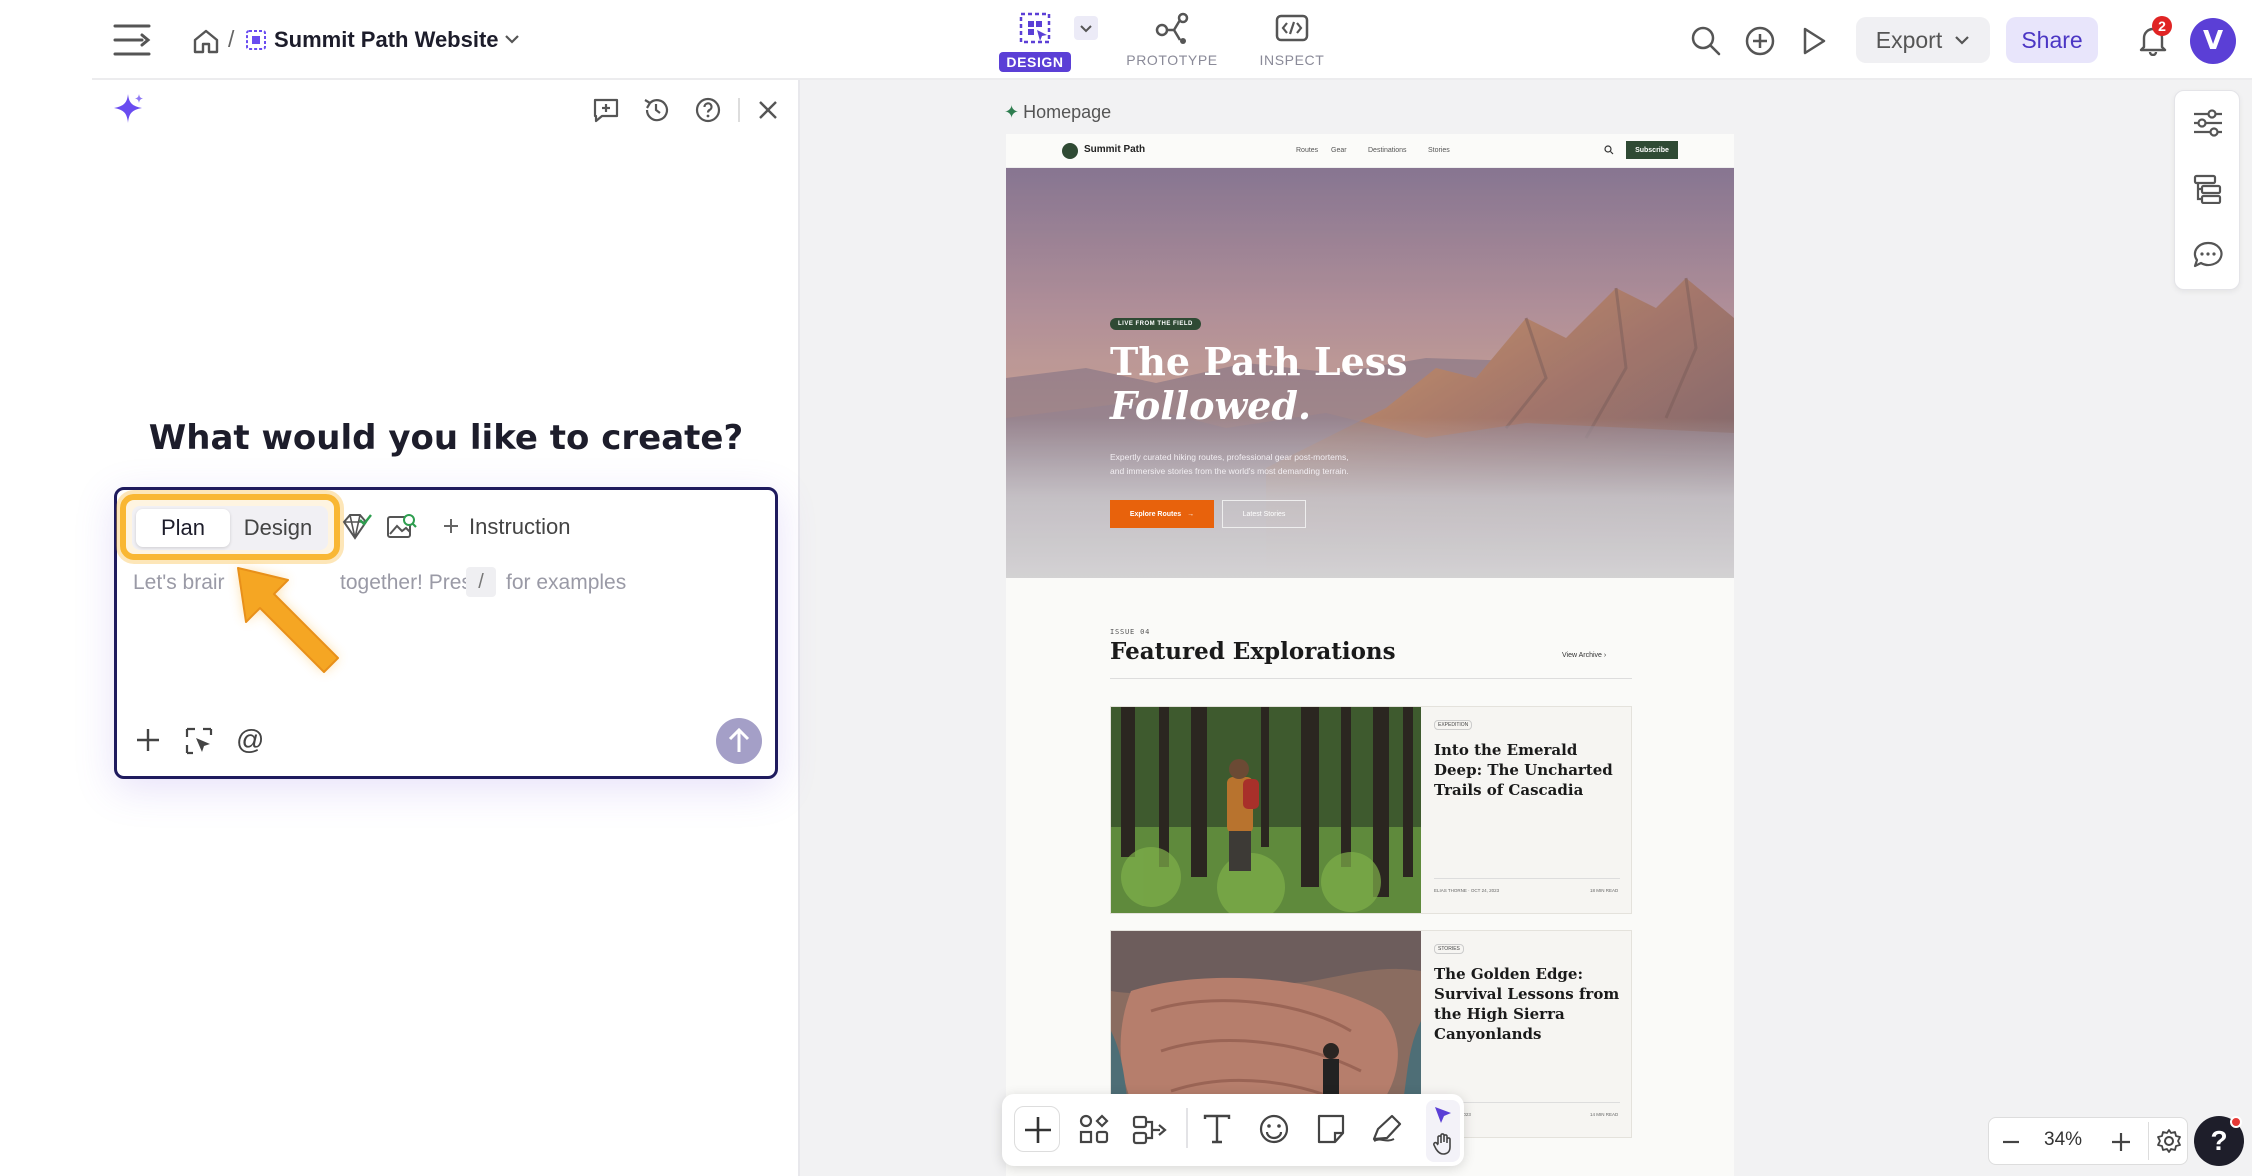 Image resolution: width=2252 pixels, height=1176 pixels. Describe the element at coordinates (1172, 60) in the screenshot. I see `tab-prototype-label: PROTOTYPE` at that location.